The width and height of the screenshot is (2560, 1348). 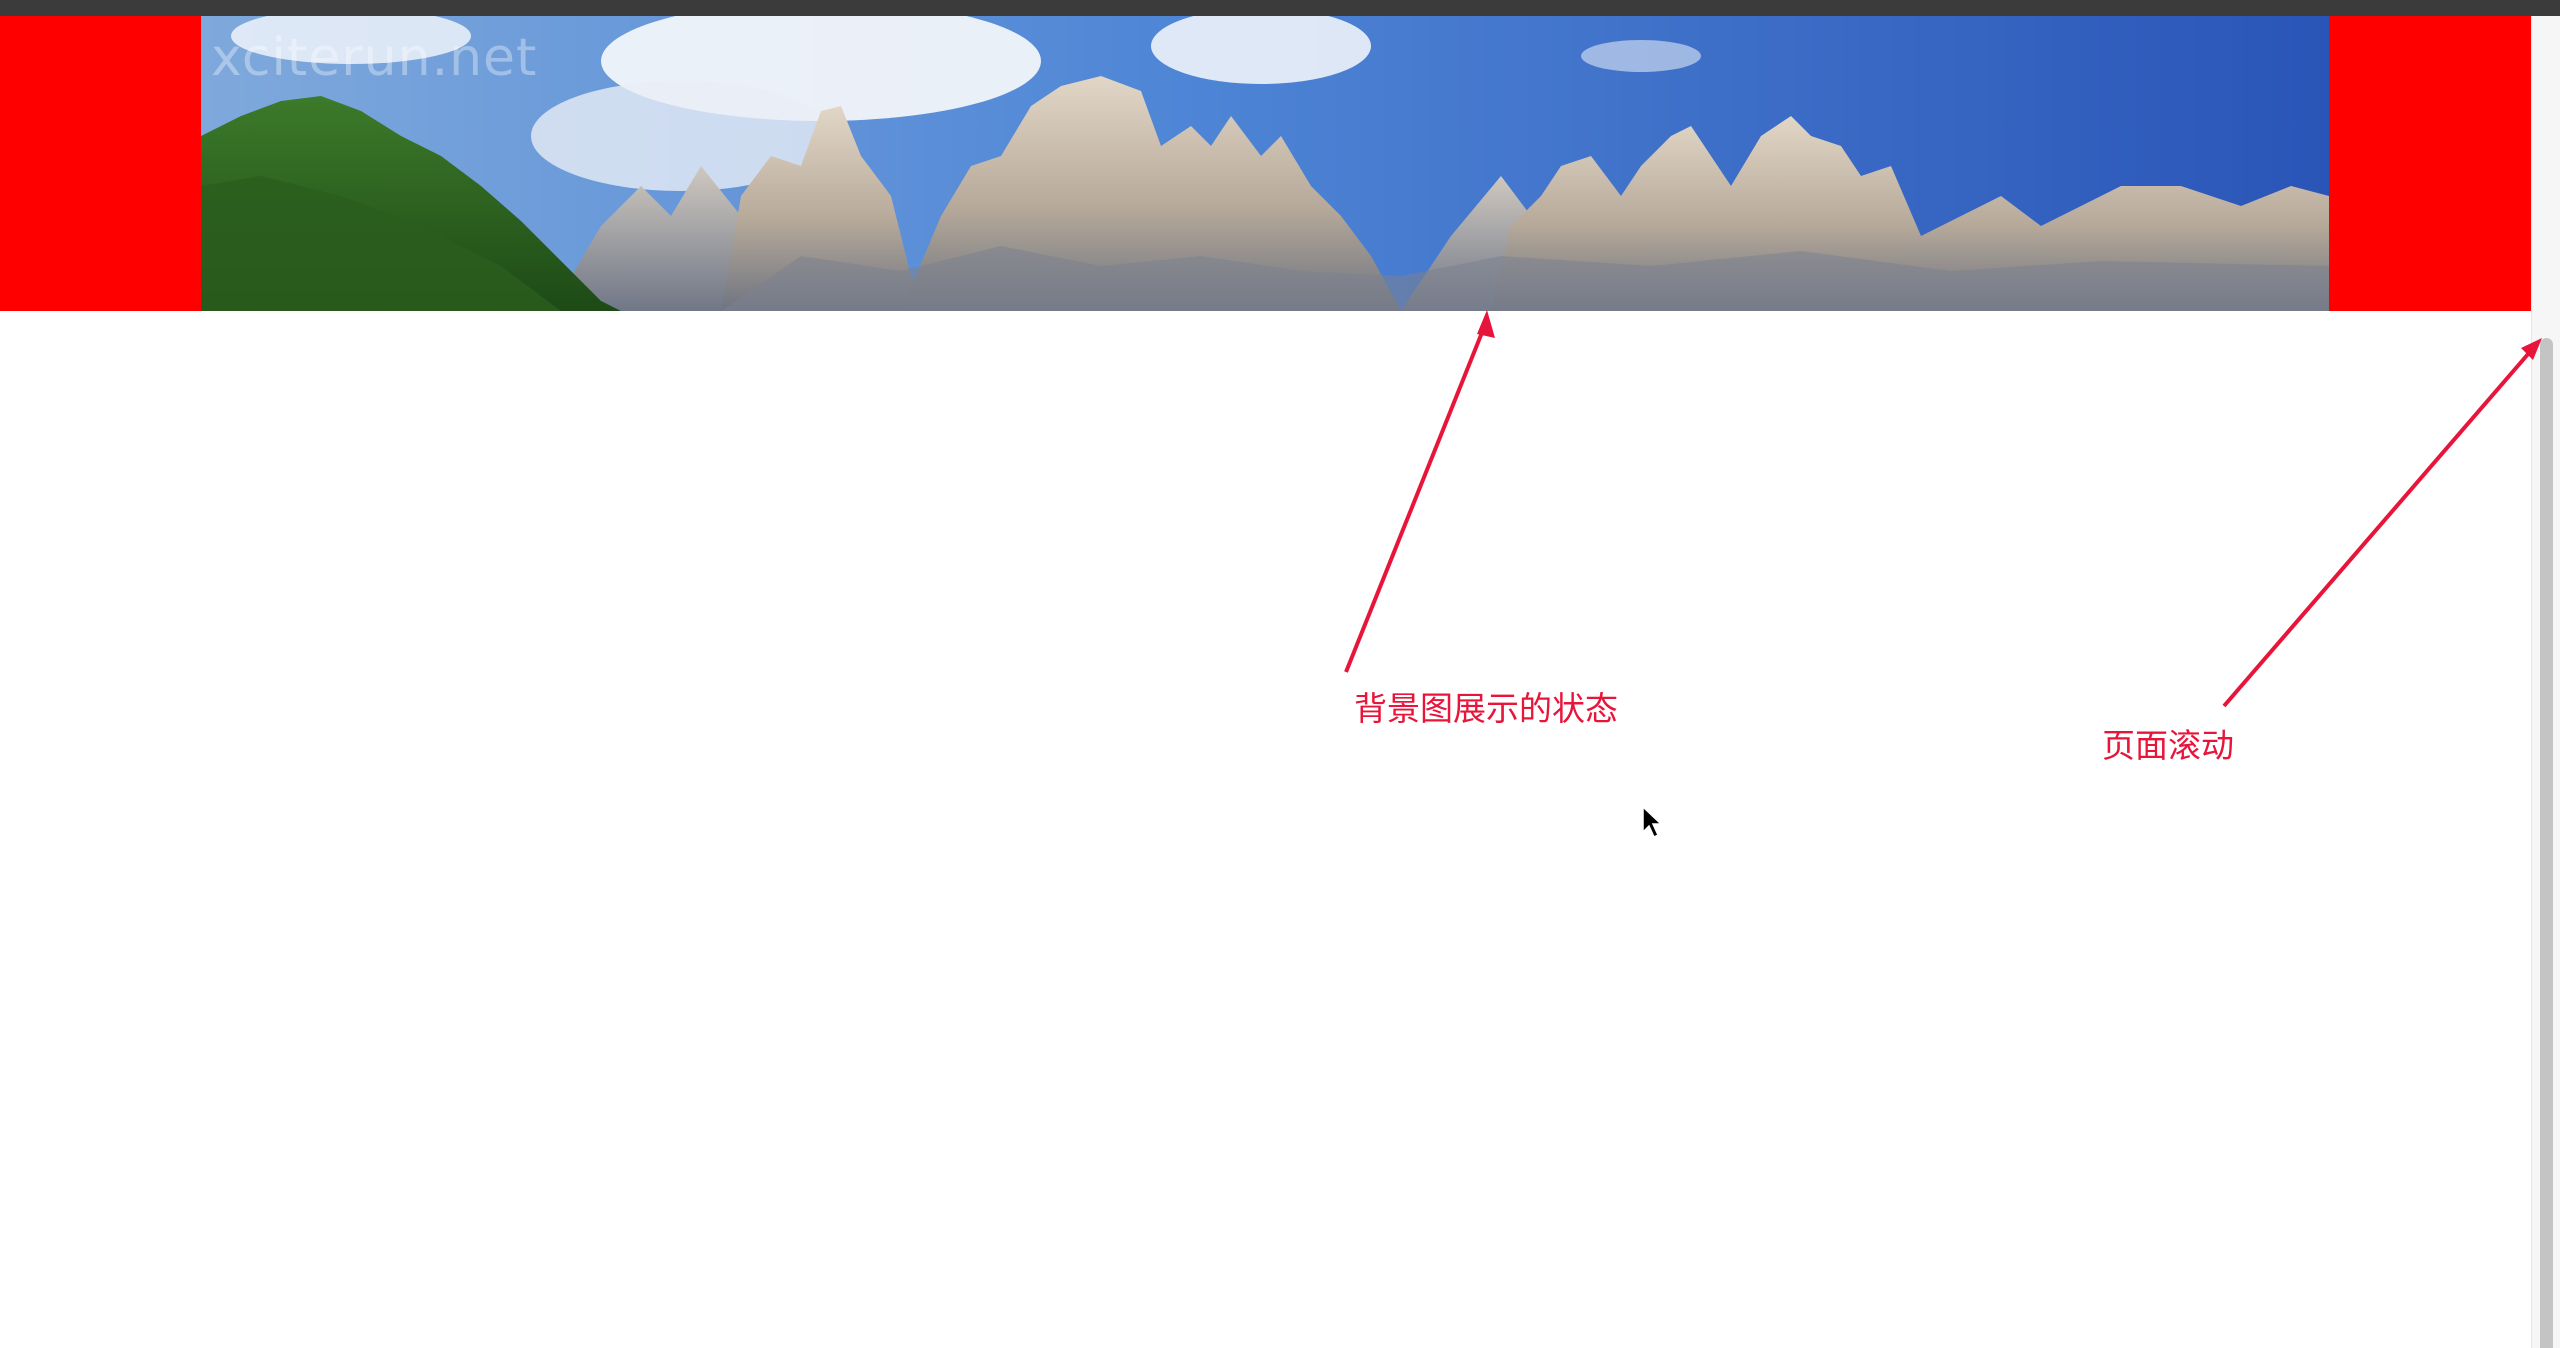 I want to click on banner-watermark: xciterun.net, so click(x=374, y=58).